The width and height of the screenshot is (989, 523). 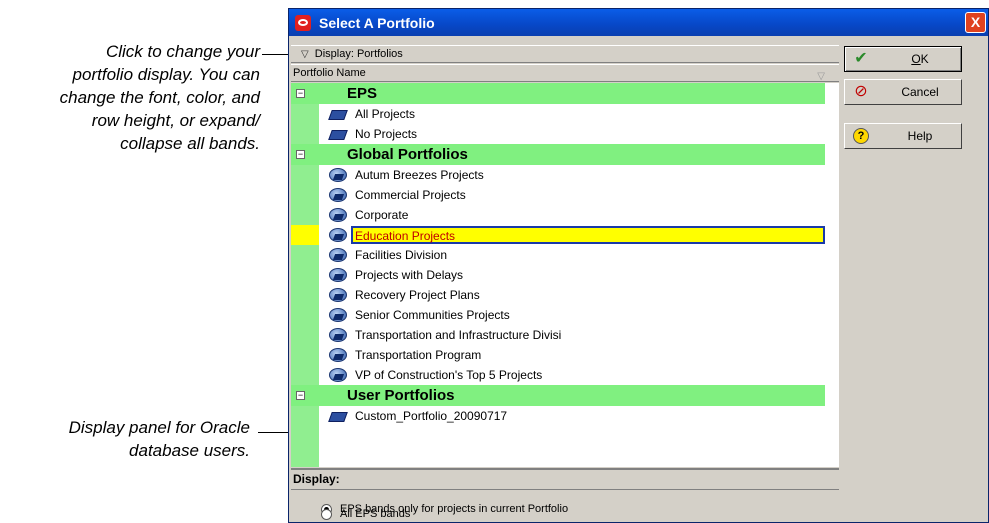 I want to click on list-item: Commercial Projects, so click(x=558, y=195).